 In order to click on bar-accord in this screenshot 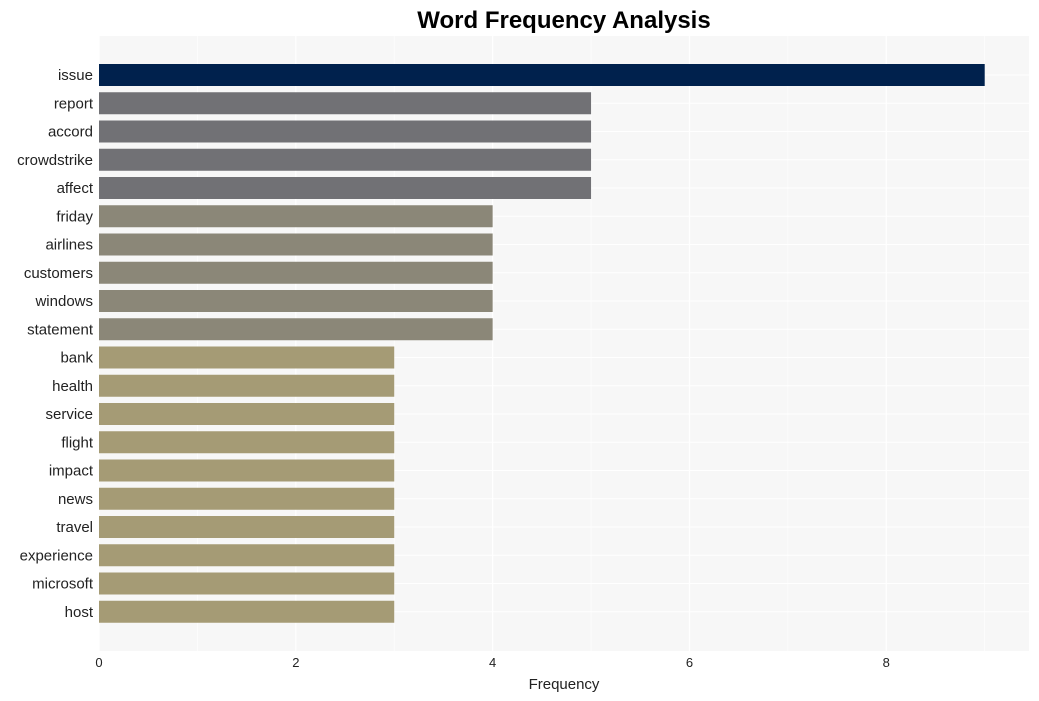, I will do `click(345, 131)`.